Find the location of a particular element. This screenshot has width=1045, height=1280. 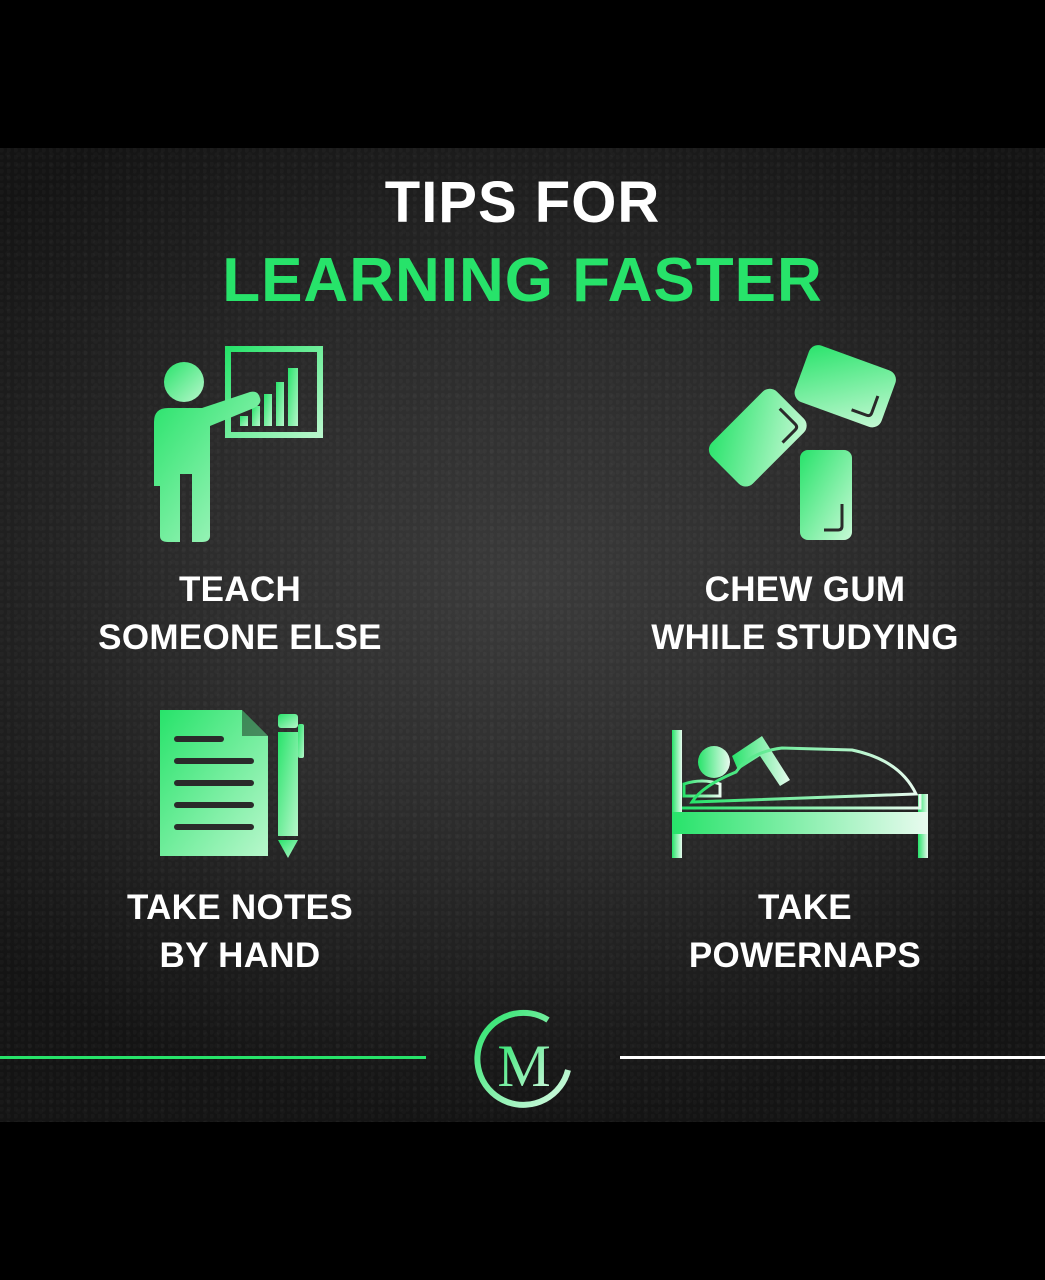

footer-rule-left is located at coordinates (213, 1057).